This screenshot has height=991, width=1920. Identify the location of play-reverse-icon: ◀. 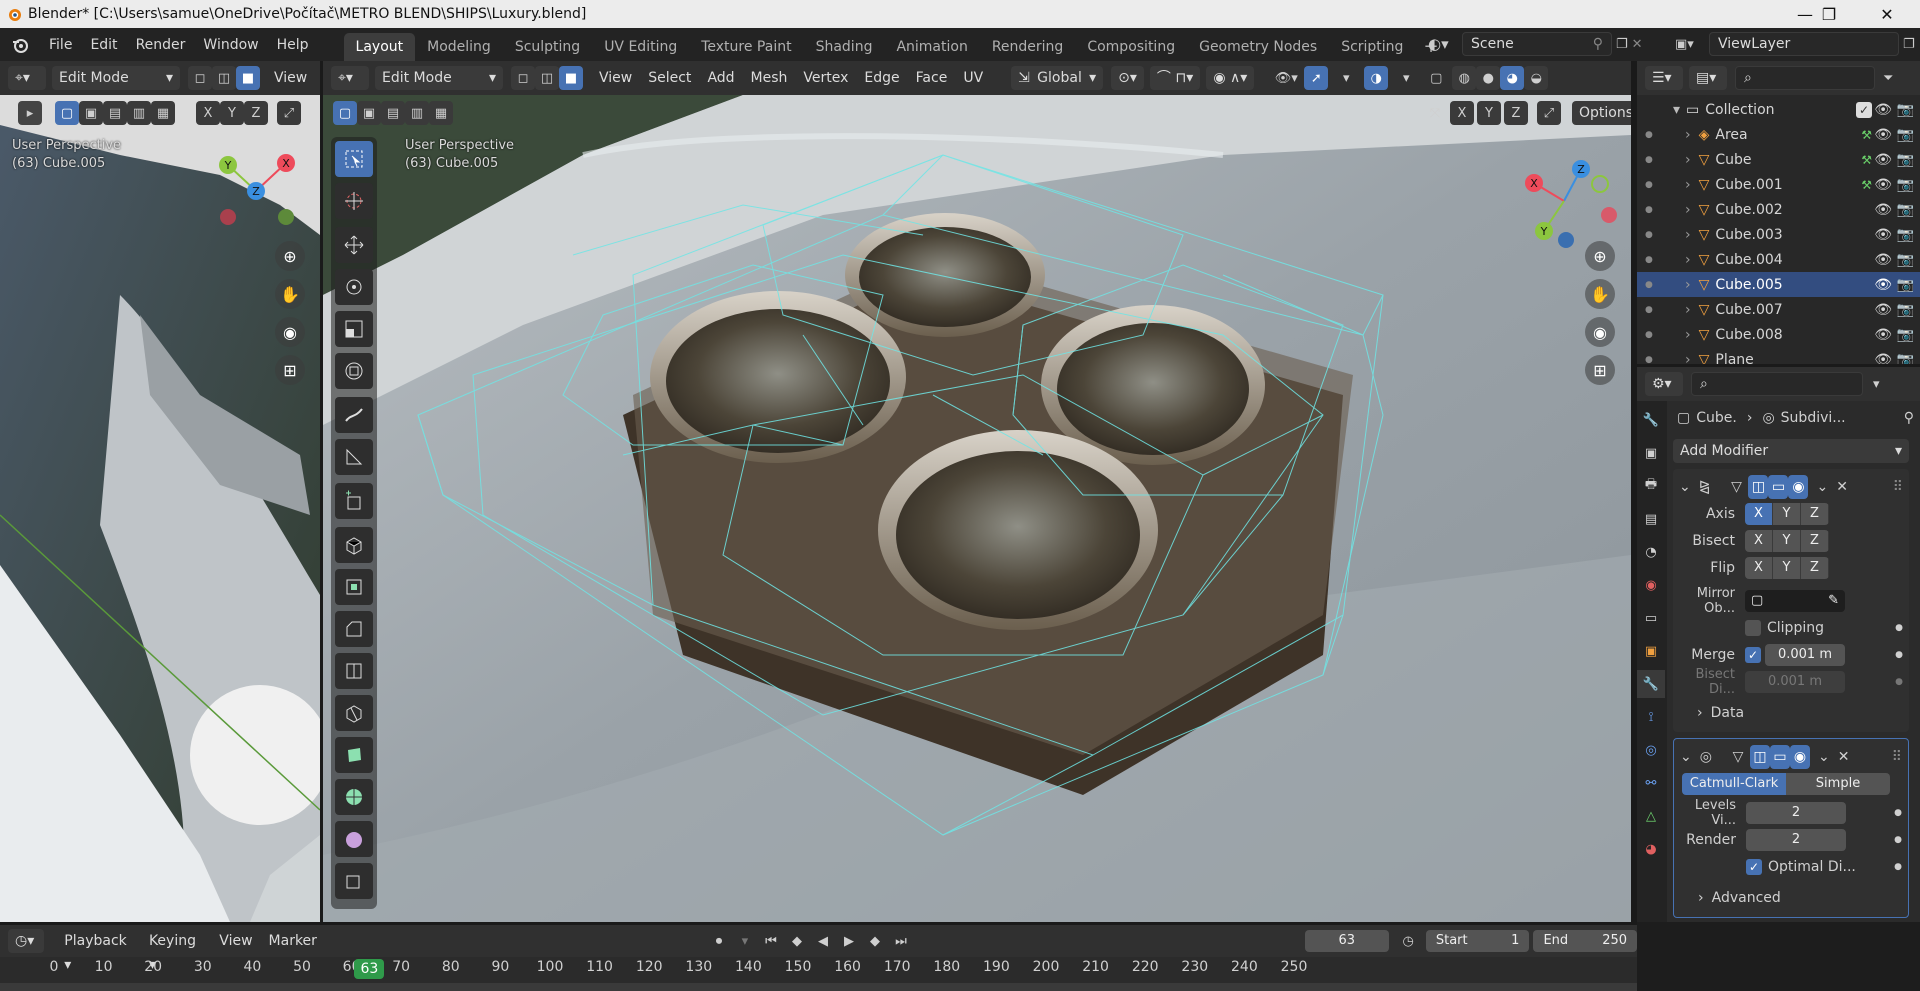
(823, 941).